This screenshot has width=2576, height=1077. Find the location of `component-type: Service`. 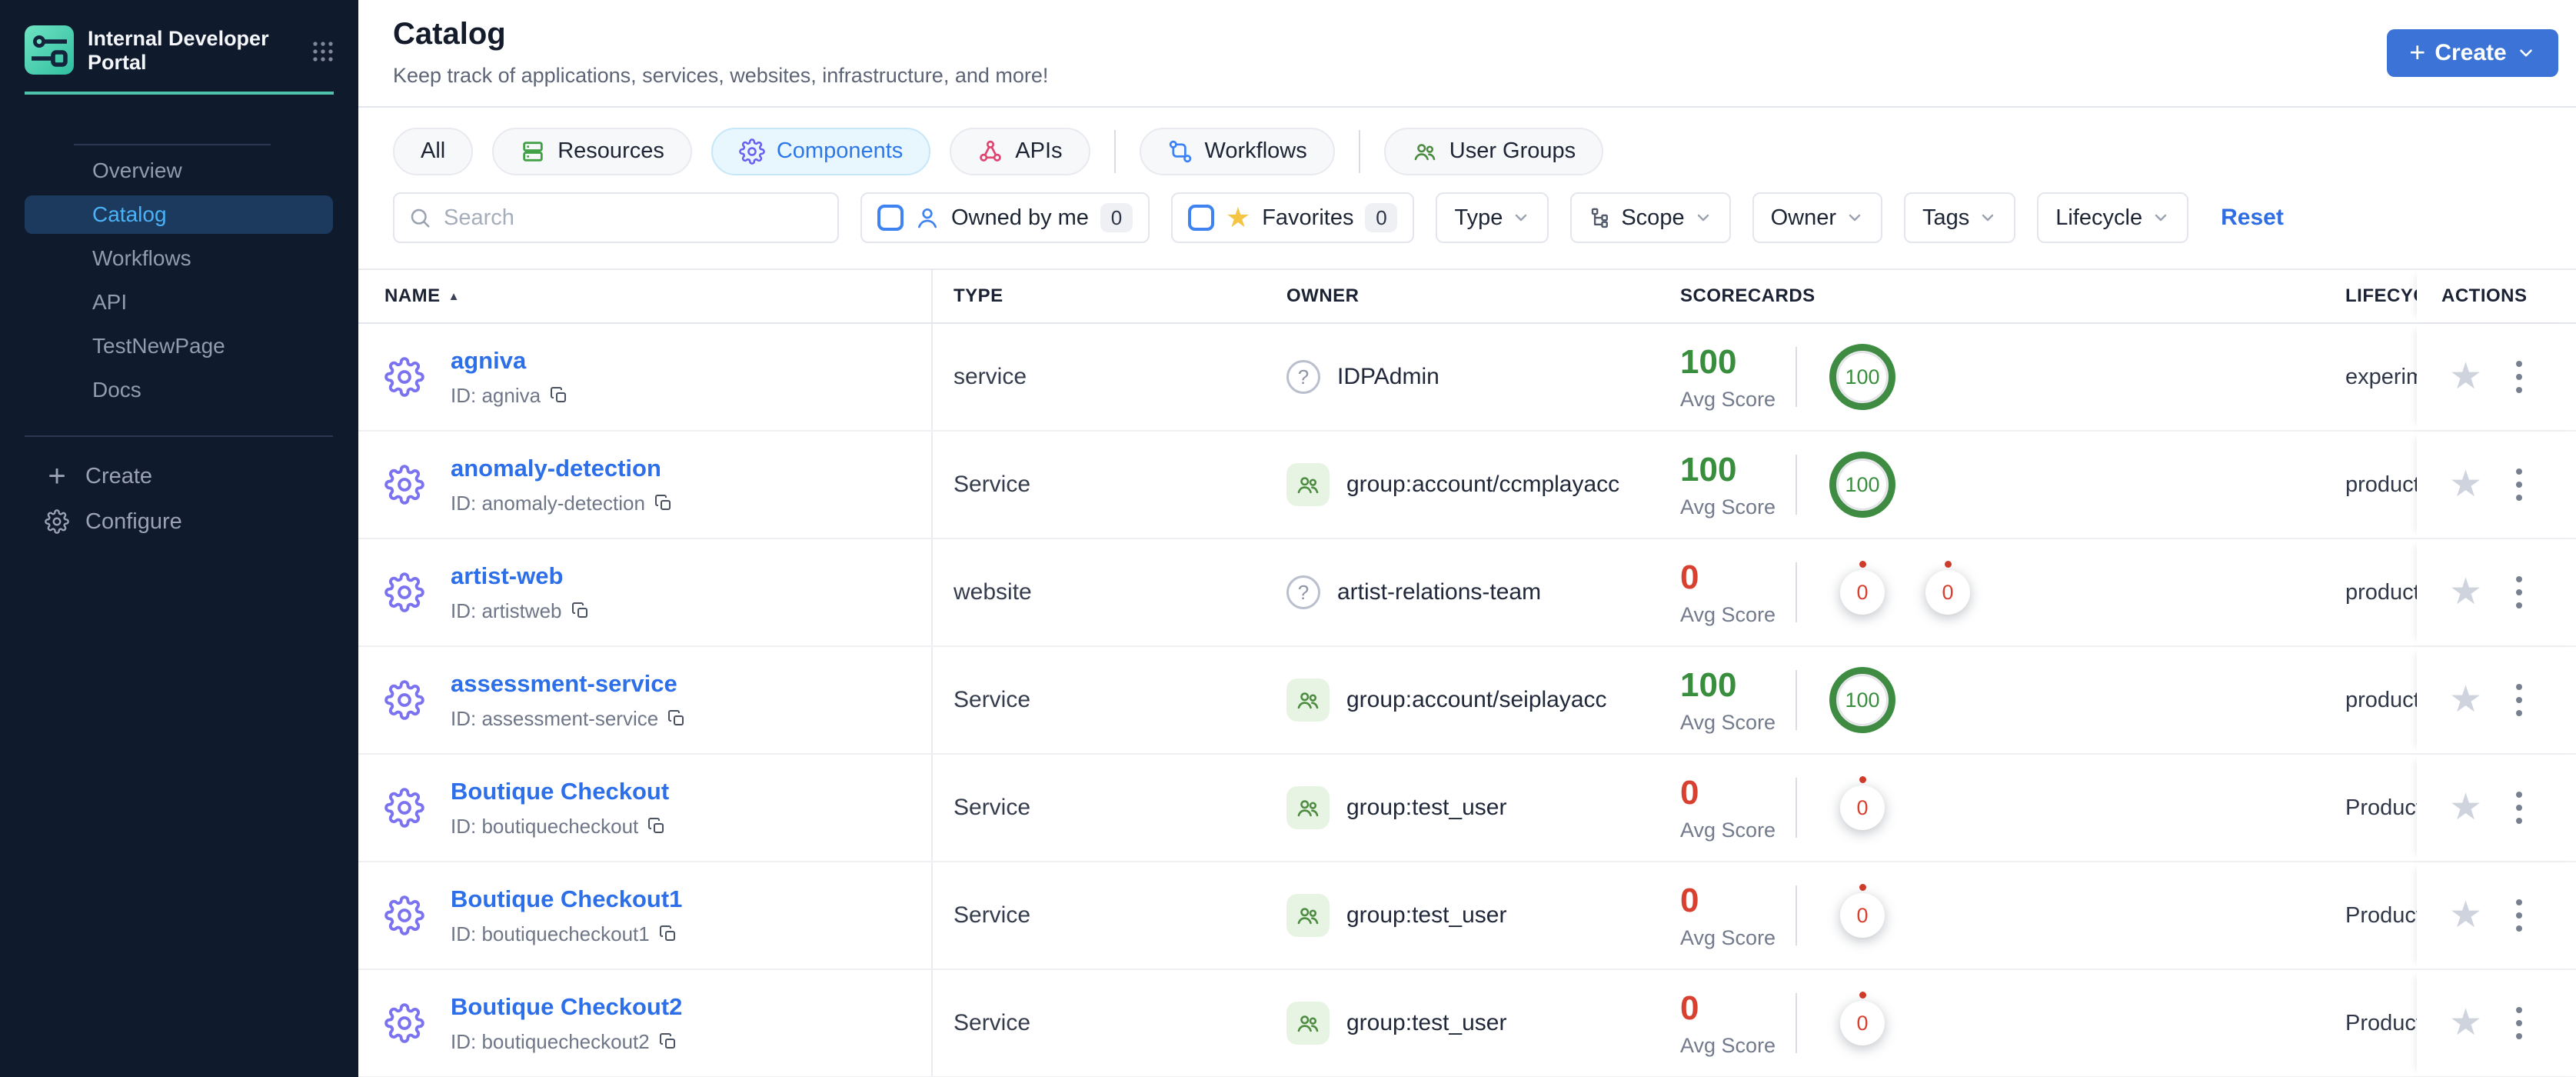

component-type: Service is located at coordinates (992, 484).